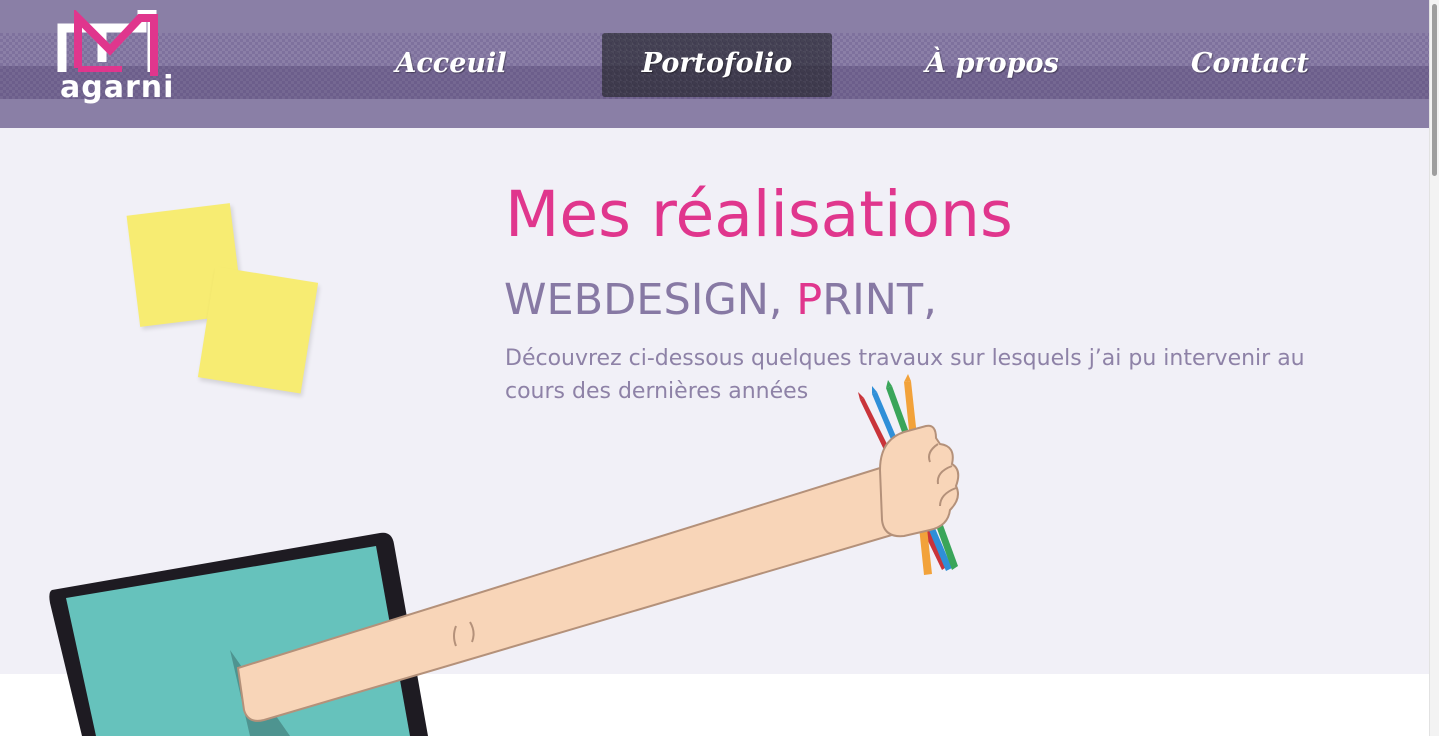 This screenshot has height=736, width=1439. I want to click on nav-item-portfolio: Portofolio, so click(717, 65).